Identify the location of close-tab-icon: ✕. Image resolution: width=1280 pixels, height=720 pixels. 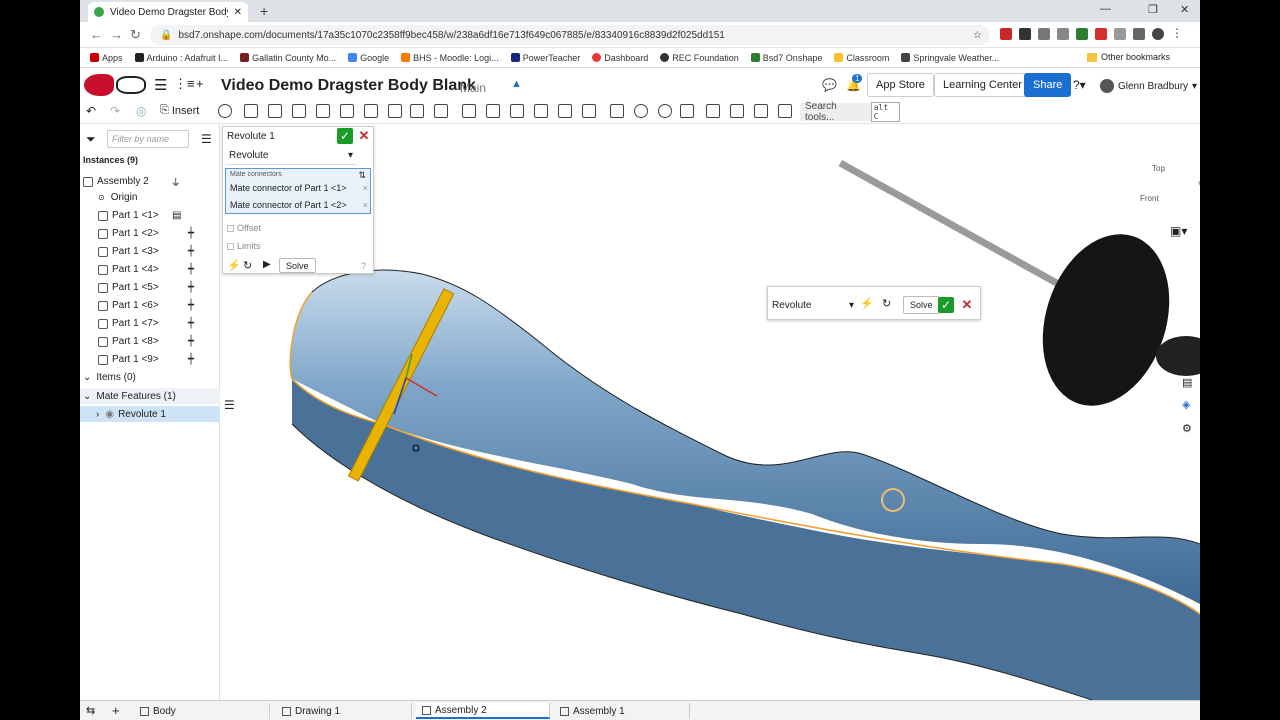
(238, 12).